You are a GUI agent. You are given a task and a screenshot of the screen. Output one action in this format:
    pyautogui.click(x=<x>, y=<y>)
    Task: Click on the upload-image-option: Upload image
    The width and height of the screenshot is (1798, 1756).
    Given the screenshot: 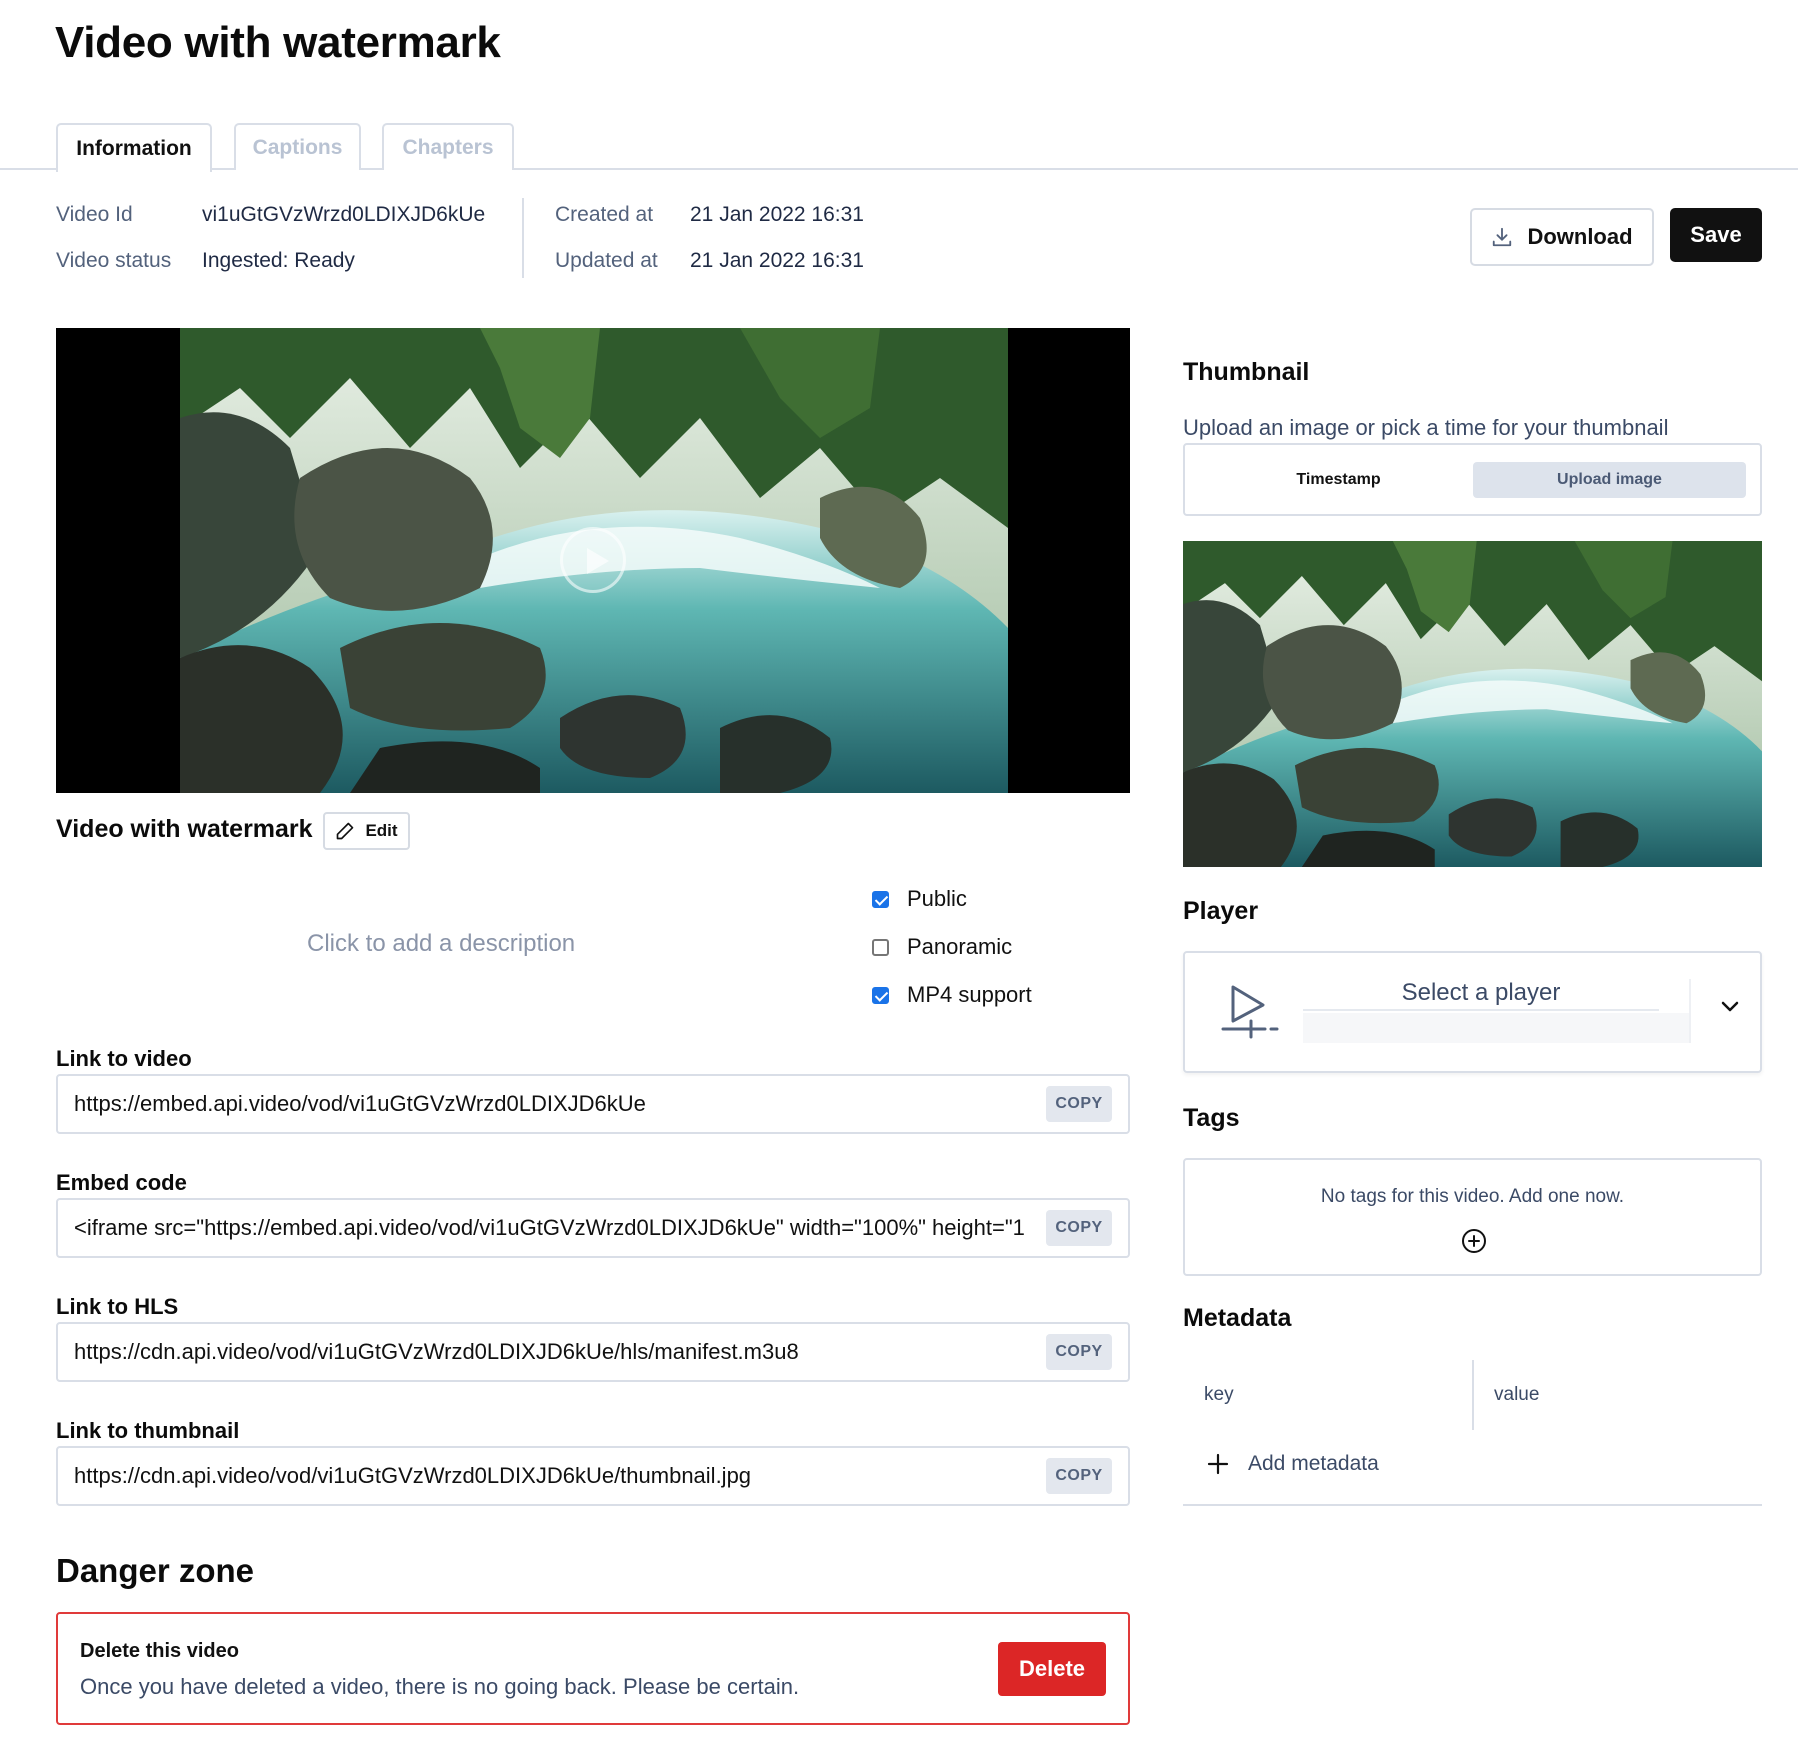 What is the action you would take?
    pyautogui.click(x=1609, y=480)
    